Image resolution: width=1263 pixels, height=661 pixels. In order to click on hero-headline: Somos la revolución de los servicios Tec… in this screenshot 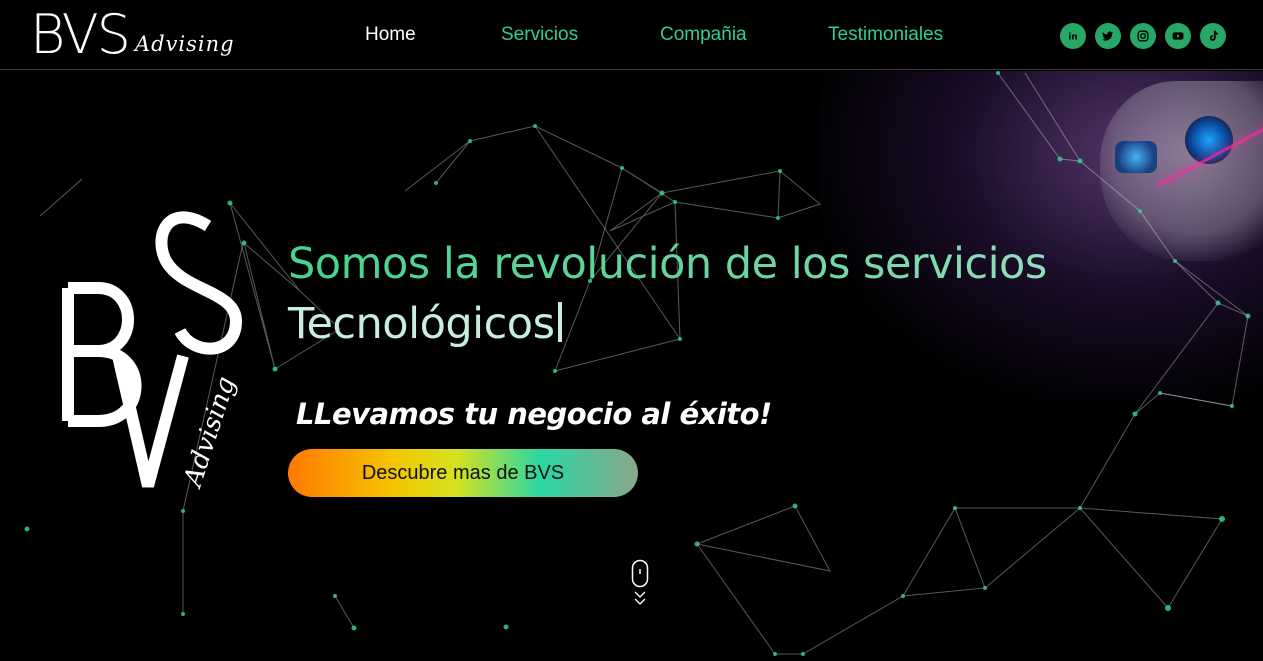, I will do `click(698, 294)`.